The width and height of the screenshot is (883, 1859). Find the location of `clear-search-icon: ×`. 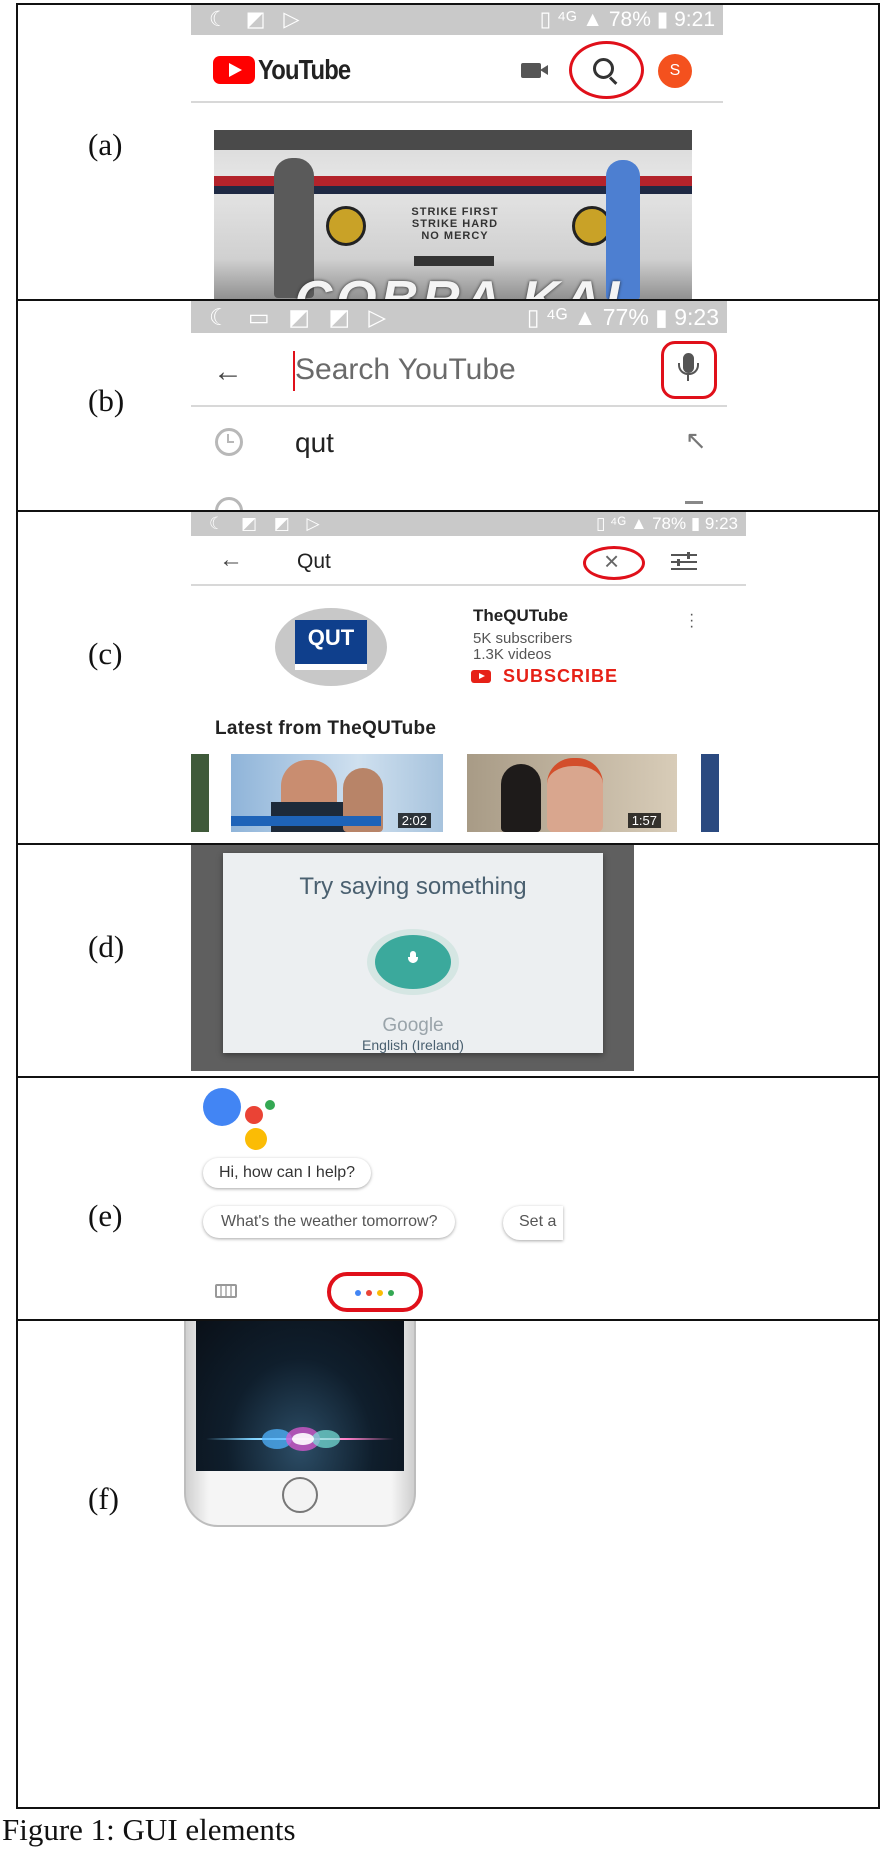

clear-search-icon: × is located at coordinates (611, 561).